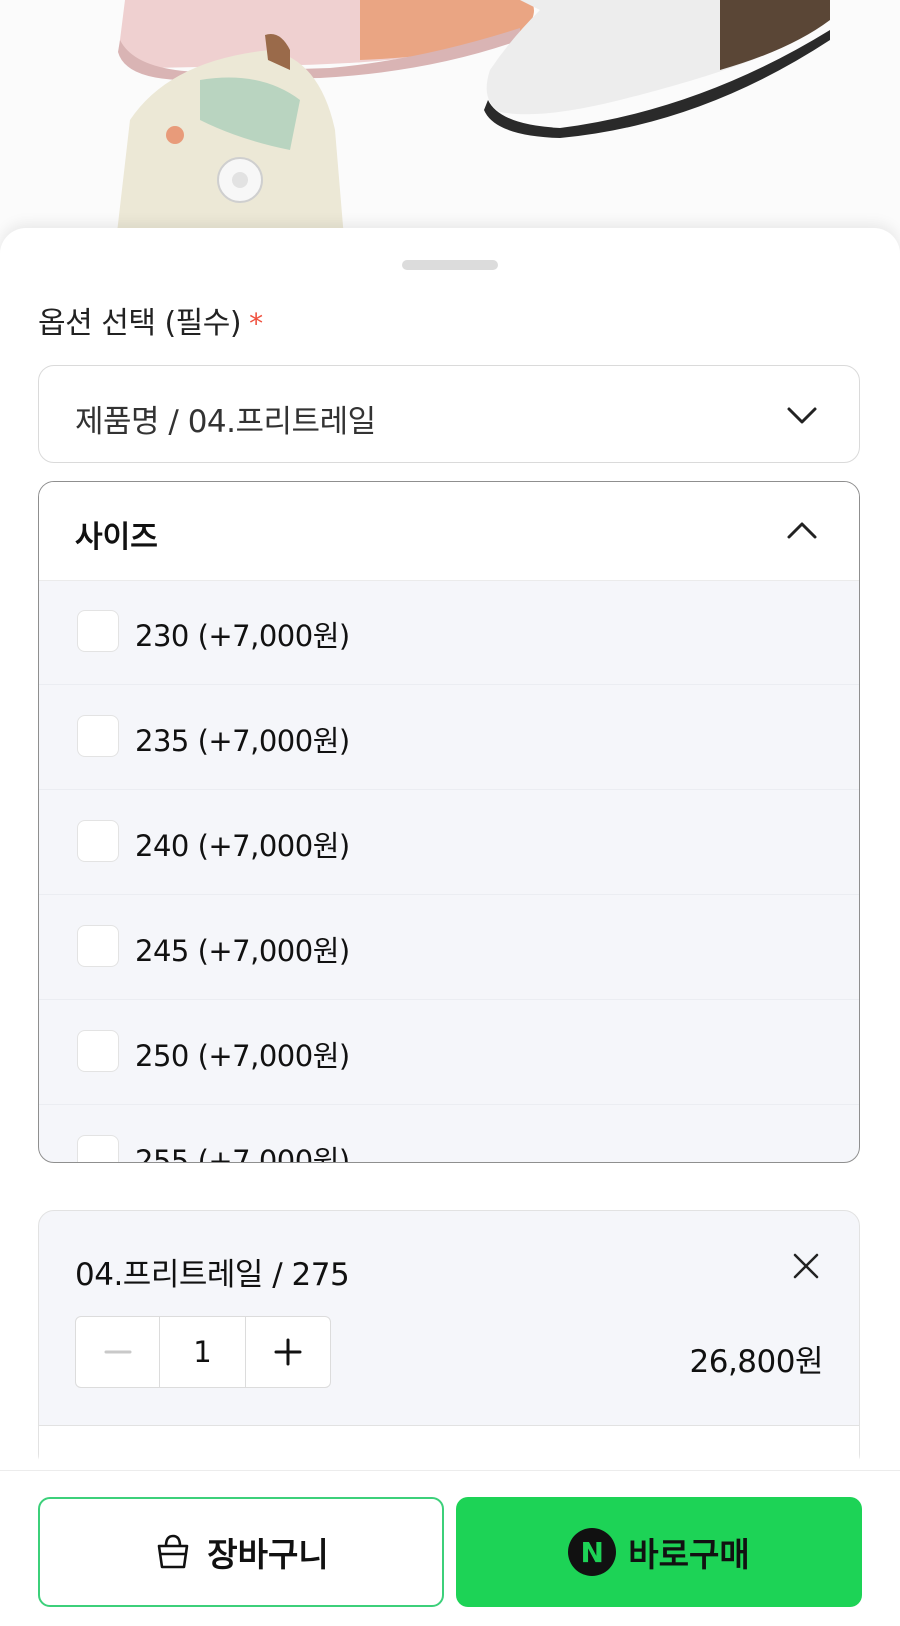 This screenshot has height=1626, width=900. What do you see at coordinates (242, 1153) in the screenshot?
I see `size-option-label: 255 (+7,000원)` at bounding box center [242, 1153].